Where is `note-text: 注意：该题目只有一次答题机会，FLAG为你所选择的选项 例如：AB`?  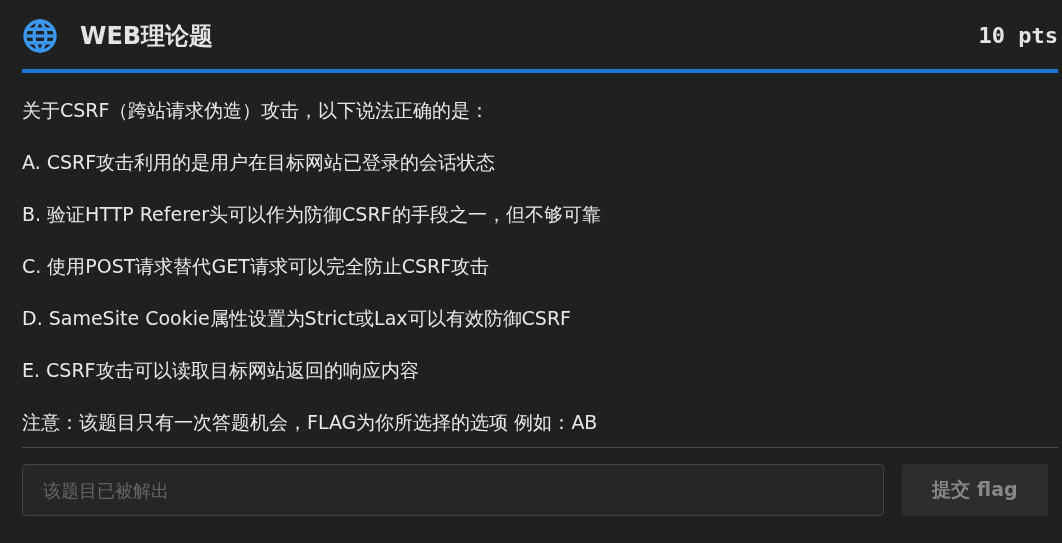 note-text: 注意：该题目只有一次答题机会，FLAG为你所选择的选项 例如：AB is located at coordinates (310, 422).